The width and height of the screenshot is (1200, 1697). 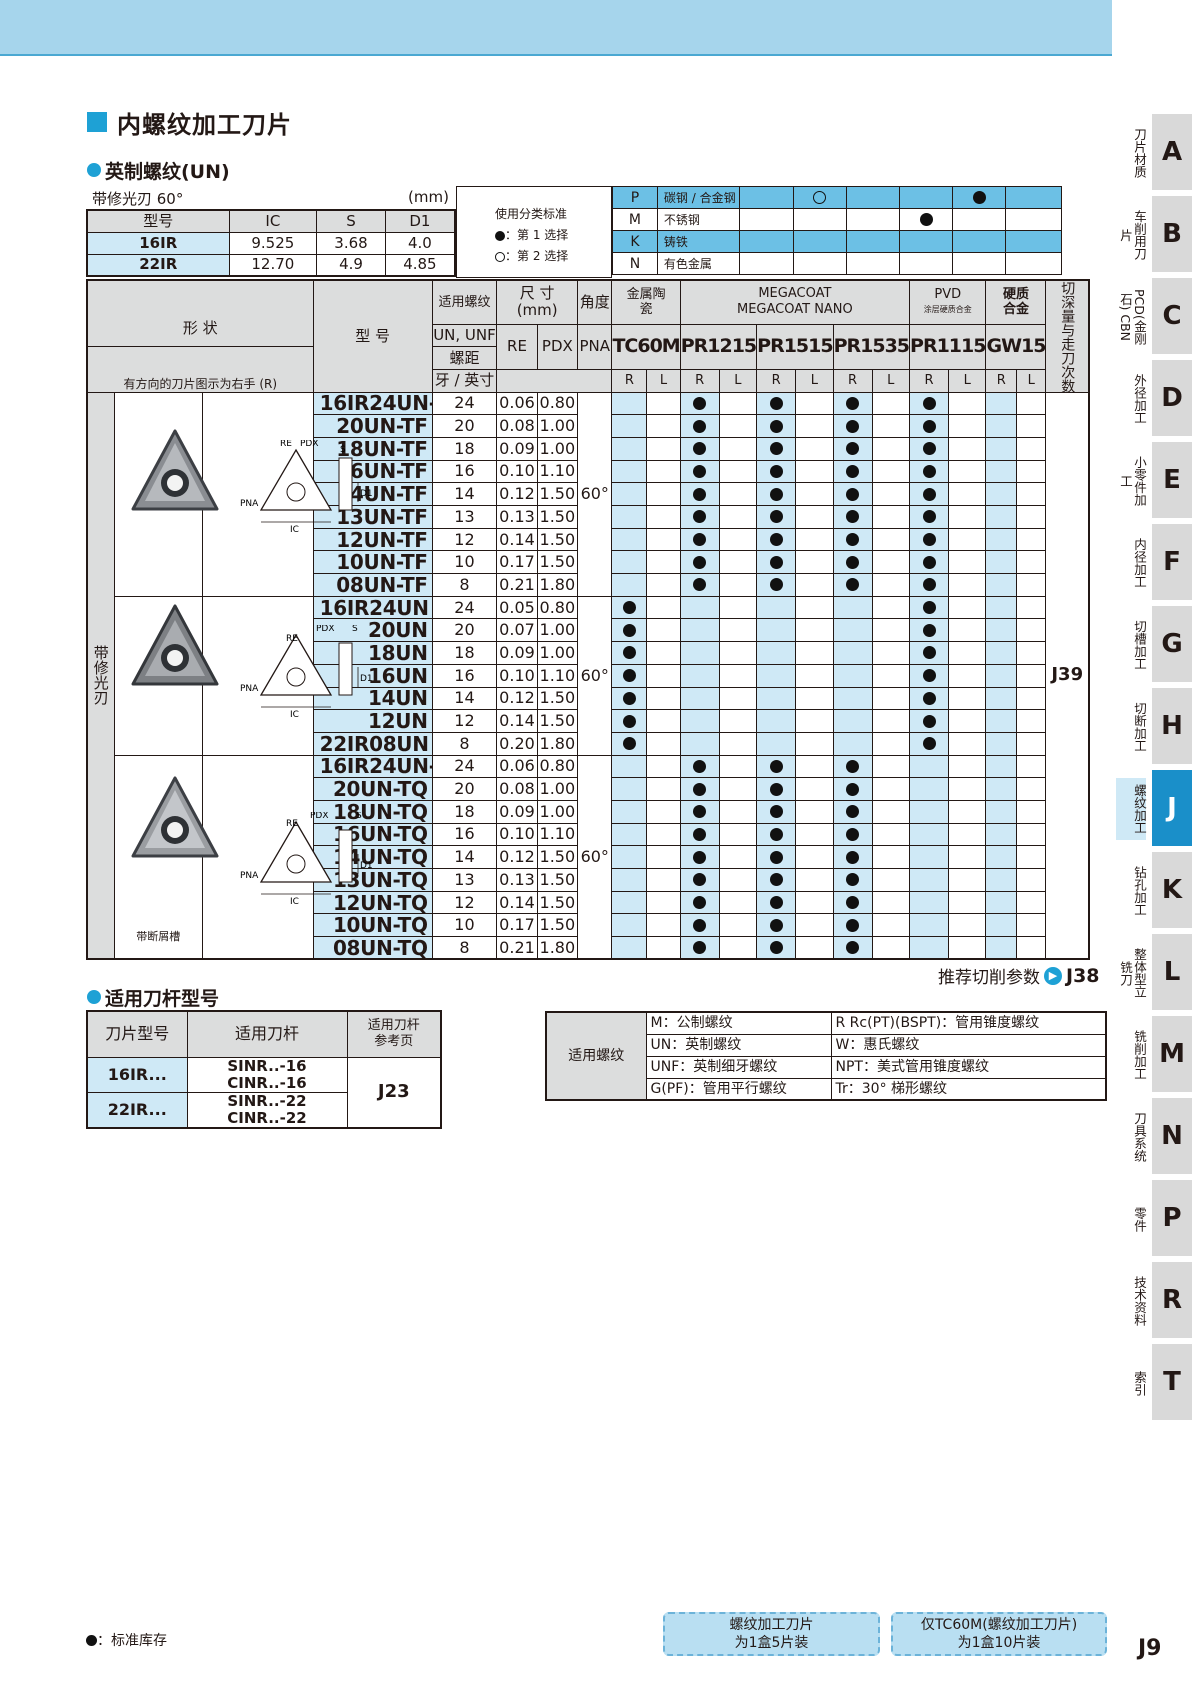 What do you see at coordinates (325, 629) in the screenshot?
I see `diagram-label-pdx: PDX` at bounding box center [325, 629].